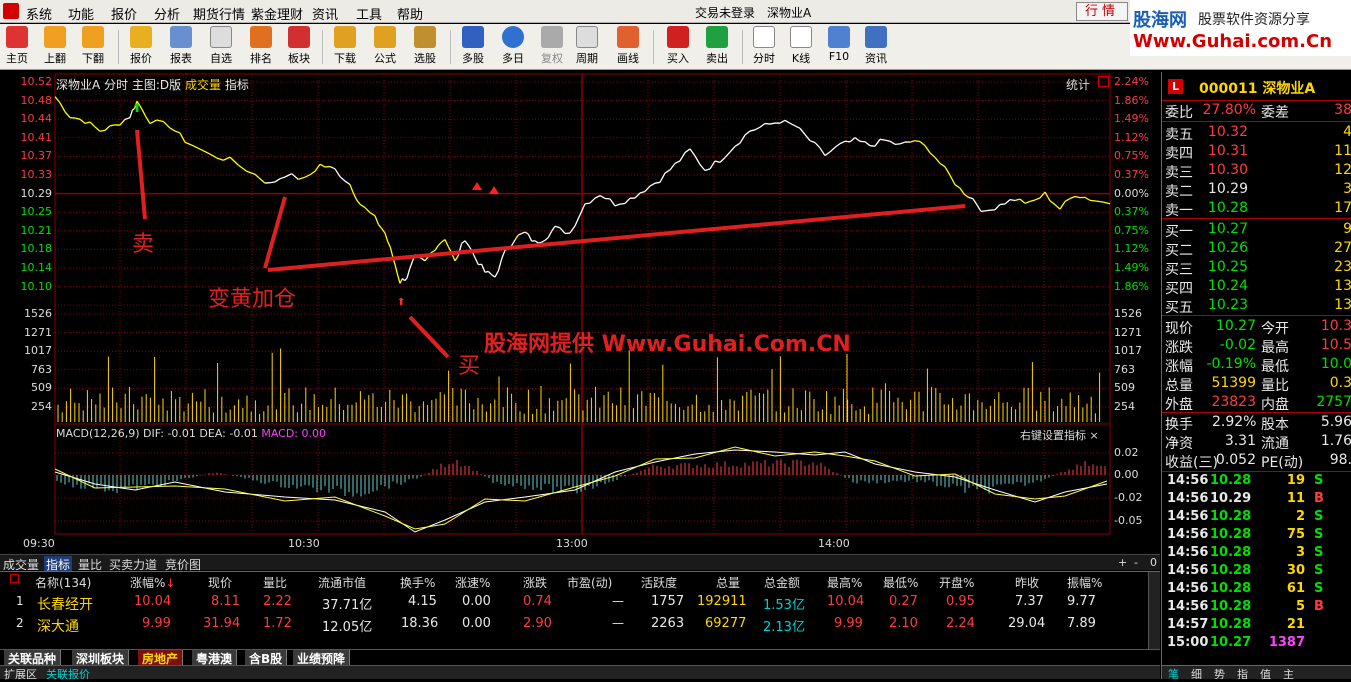 The image size is (1351, 682). What do you see at coordinates (425, 47) in the screenshot?
I see `stock-picker-button: 选股` at bounding box center [425, 47].